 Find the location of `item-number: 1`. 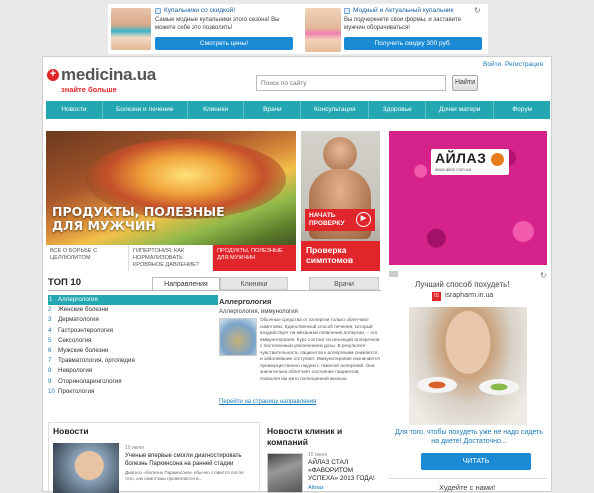

item-number: 1 is located at coordinates (51, 299).